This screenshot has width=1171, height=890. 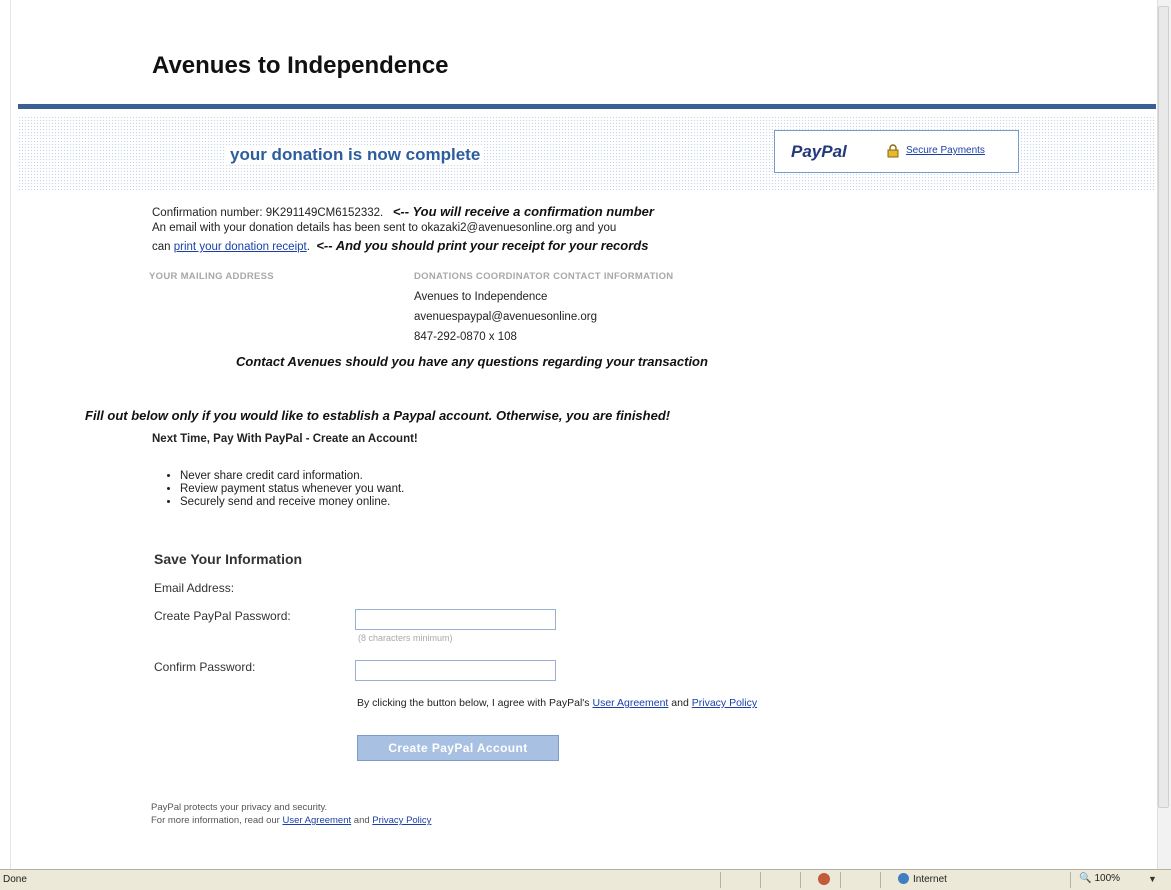 I want to click on privacy-policy-link: Privacy Policy, so click(x=724, y=703).